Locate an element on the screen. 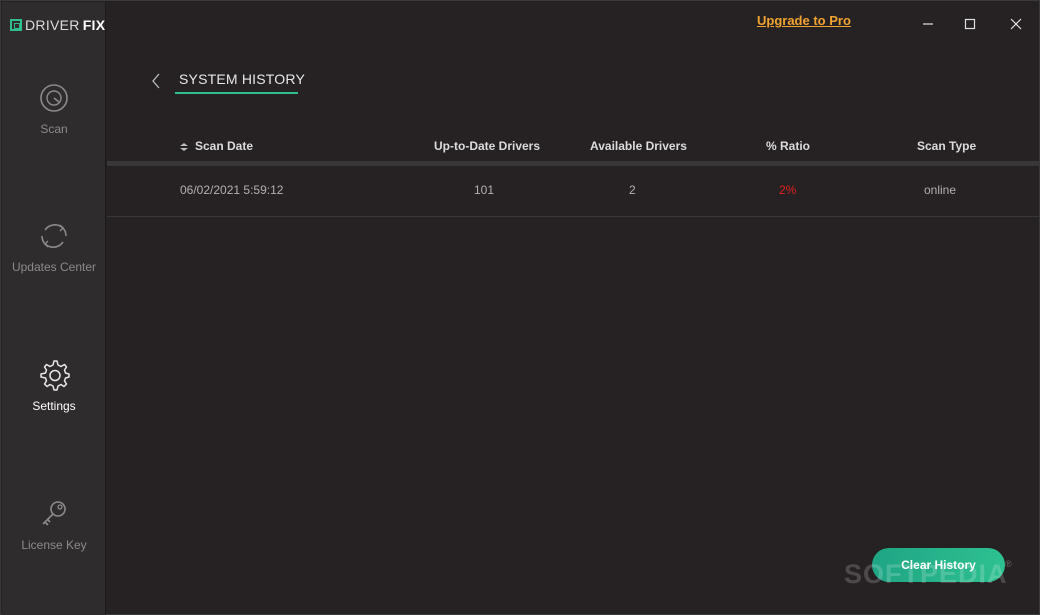  key-icon is located at coordinates (54, 513).